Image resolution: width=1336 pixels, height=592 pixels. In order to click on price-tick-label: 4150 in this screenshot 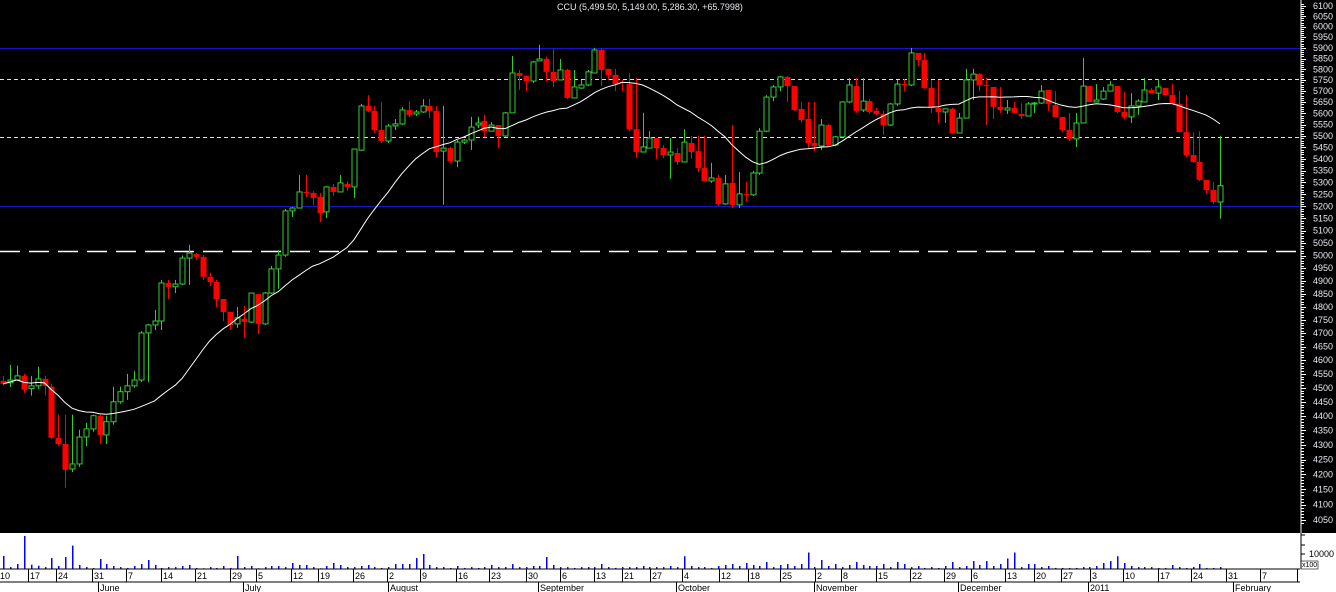, I will do `click(1323, 489)`.